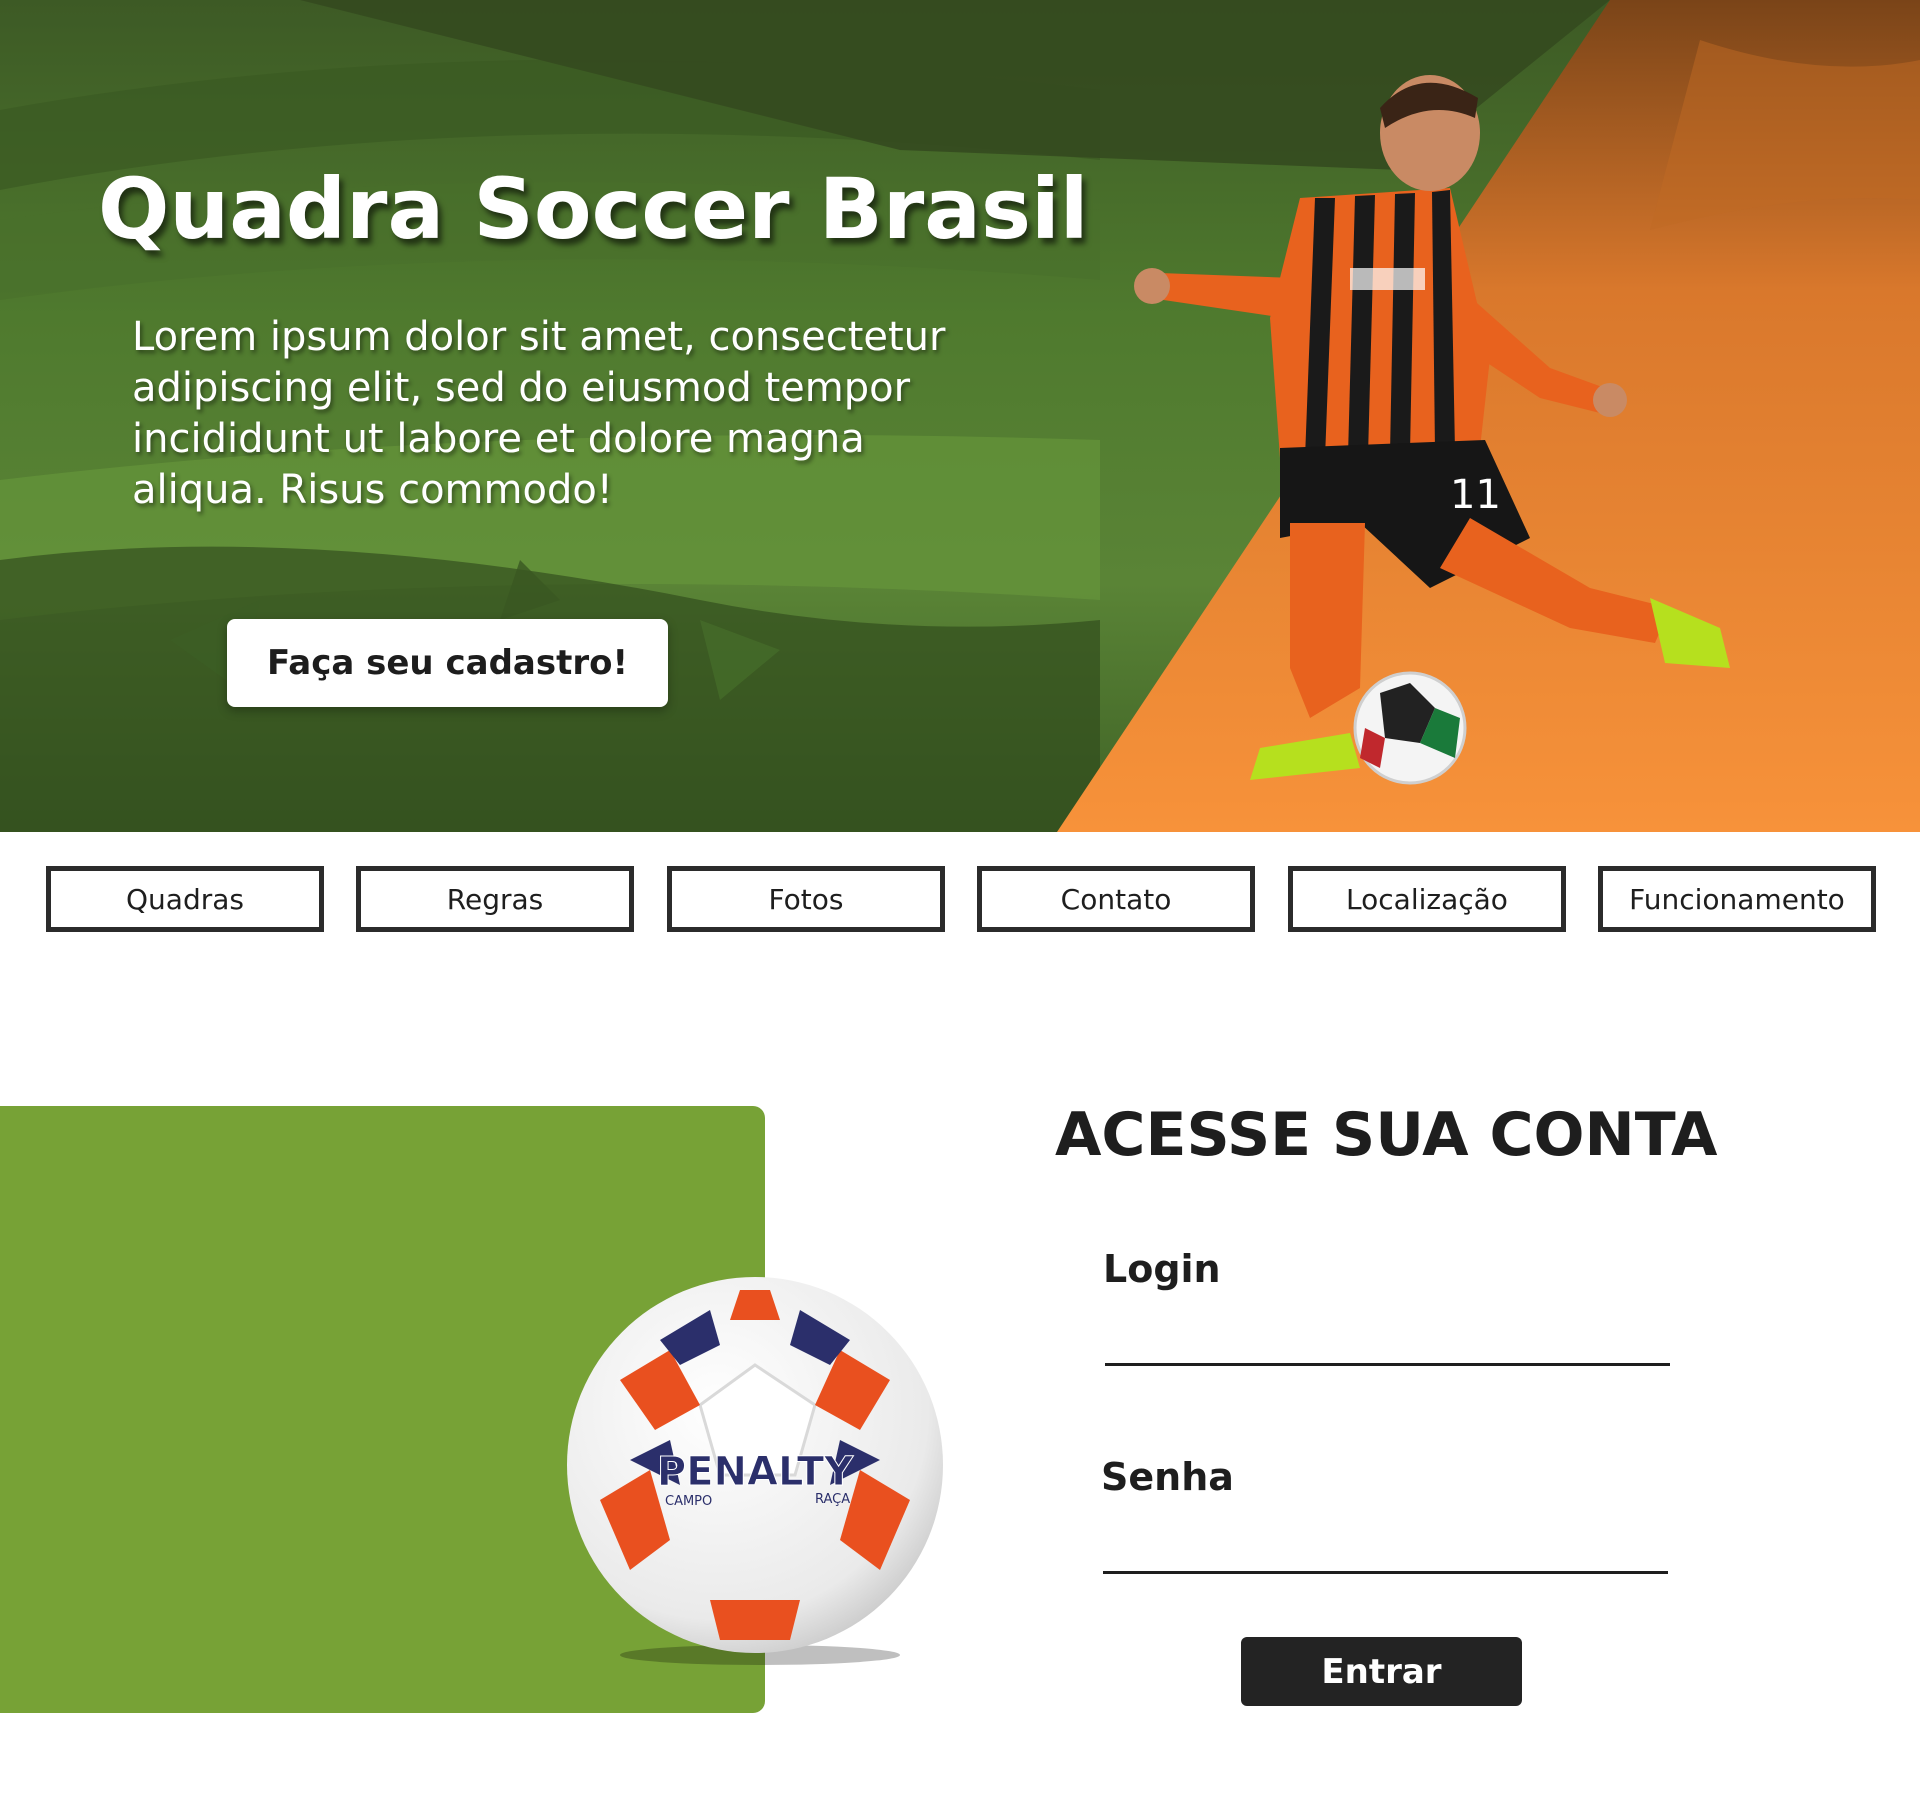 This screenshot has height=1803, width=1920. I want to click on ball-line2-text: RAÇA, so click(832, 1499).